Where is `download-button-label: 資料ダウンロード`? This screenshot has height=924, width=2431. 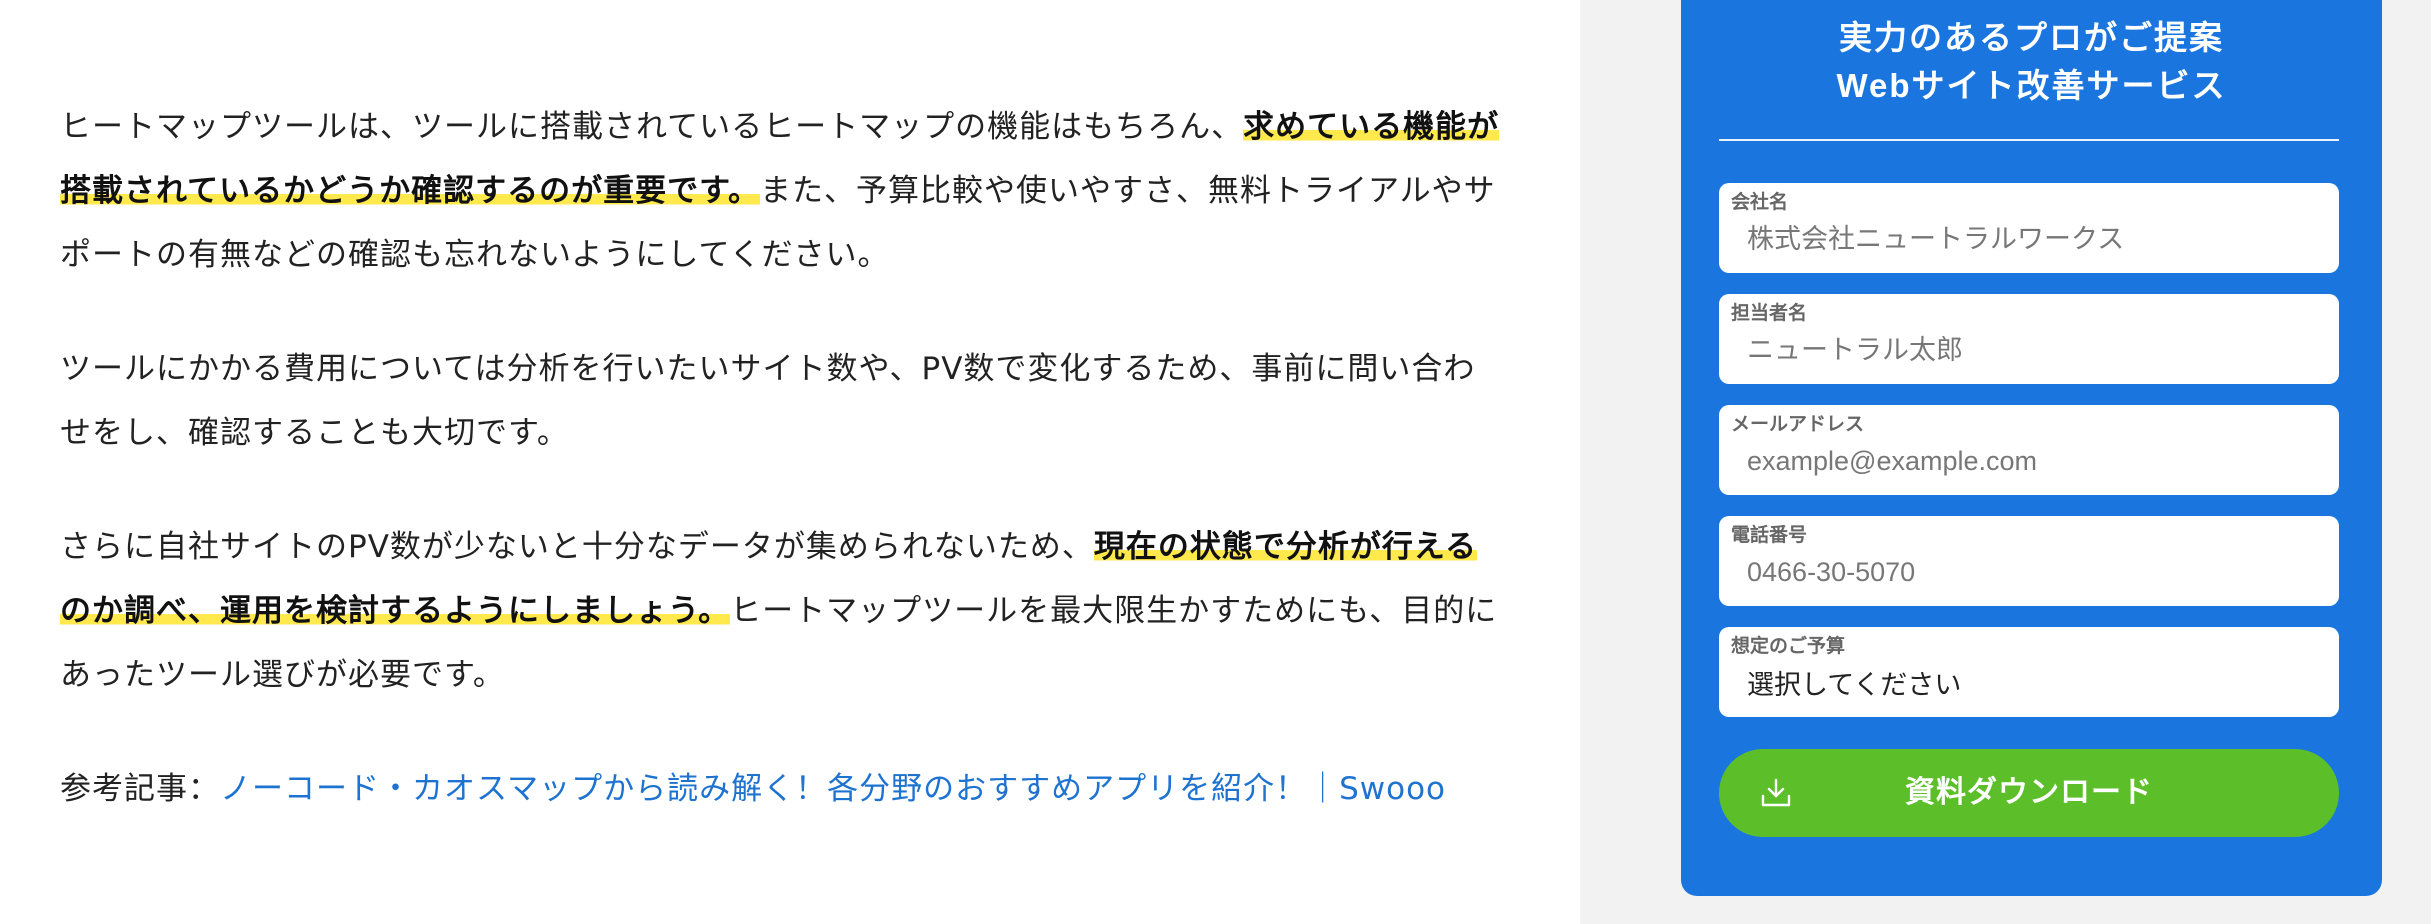
download-button-label: 資料ダウンロード is located at coordinates (2029, 792).